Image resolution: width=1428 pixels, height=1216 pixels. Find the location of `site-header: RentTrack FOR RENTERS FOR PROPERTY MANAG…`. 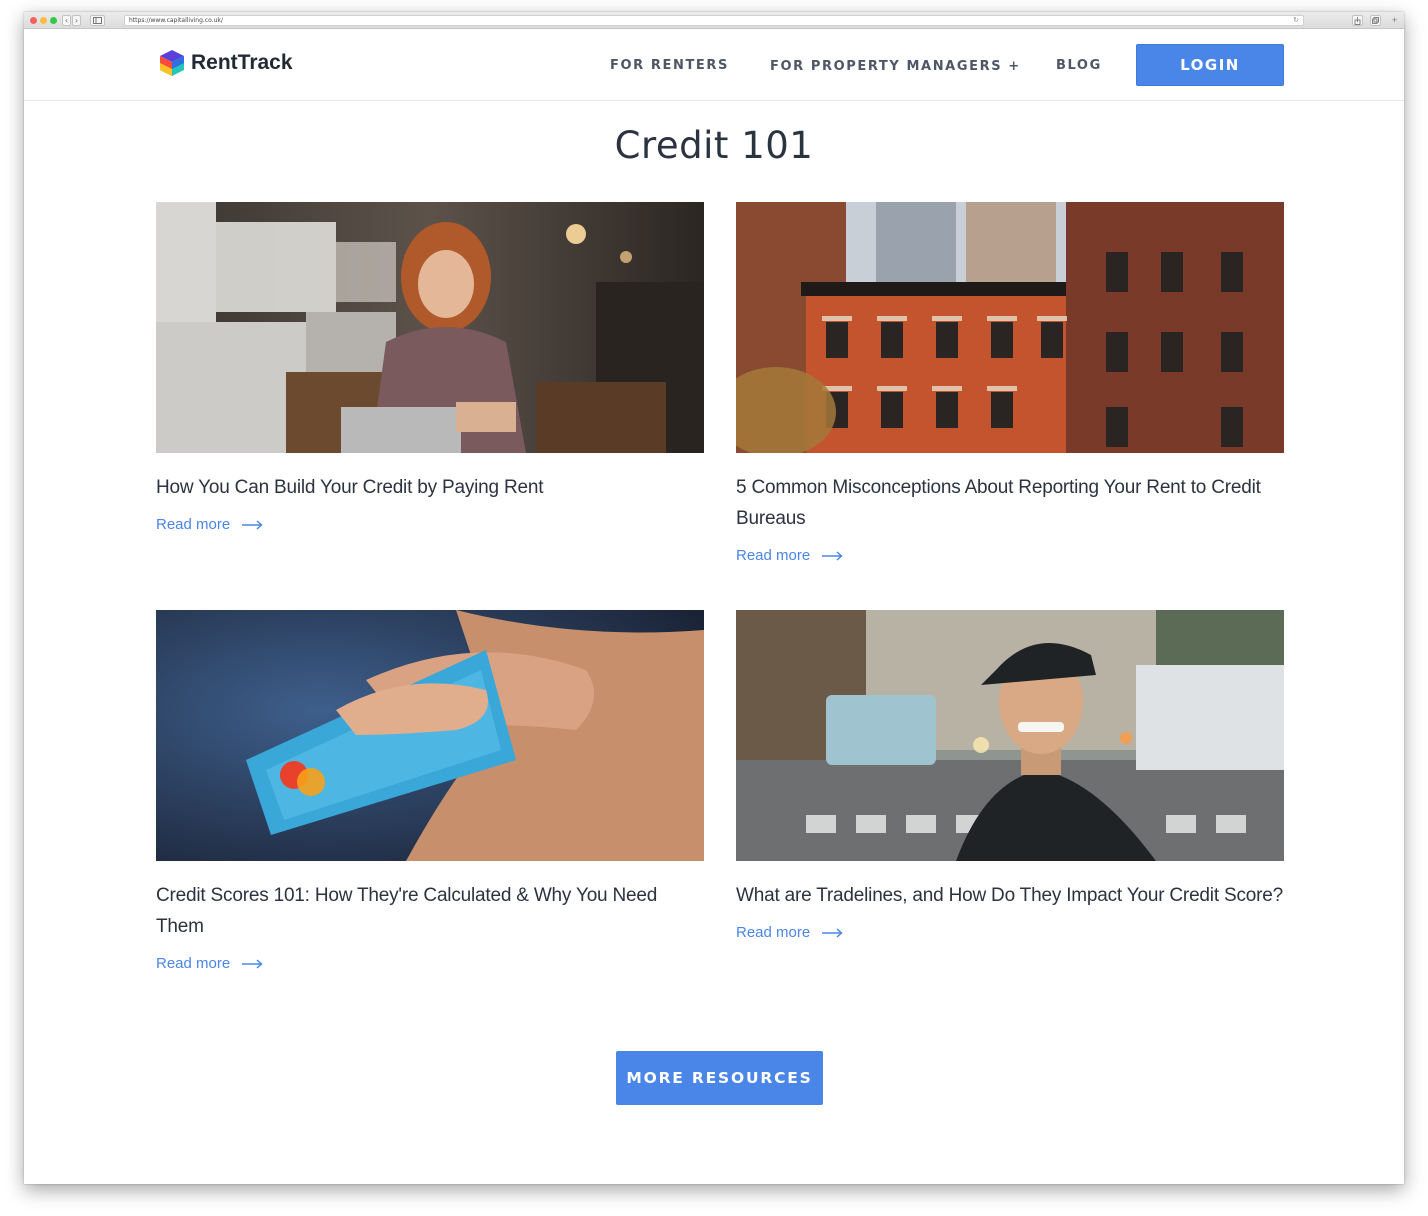

site-header: RentTrack FOR RENTERS FOR PROPERTY MANAG… is located at coordinates (714, 65).